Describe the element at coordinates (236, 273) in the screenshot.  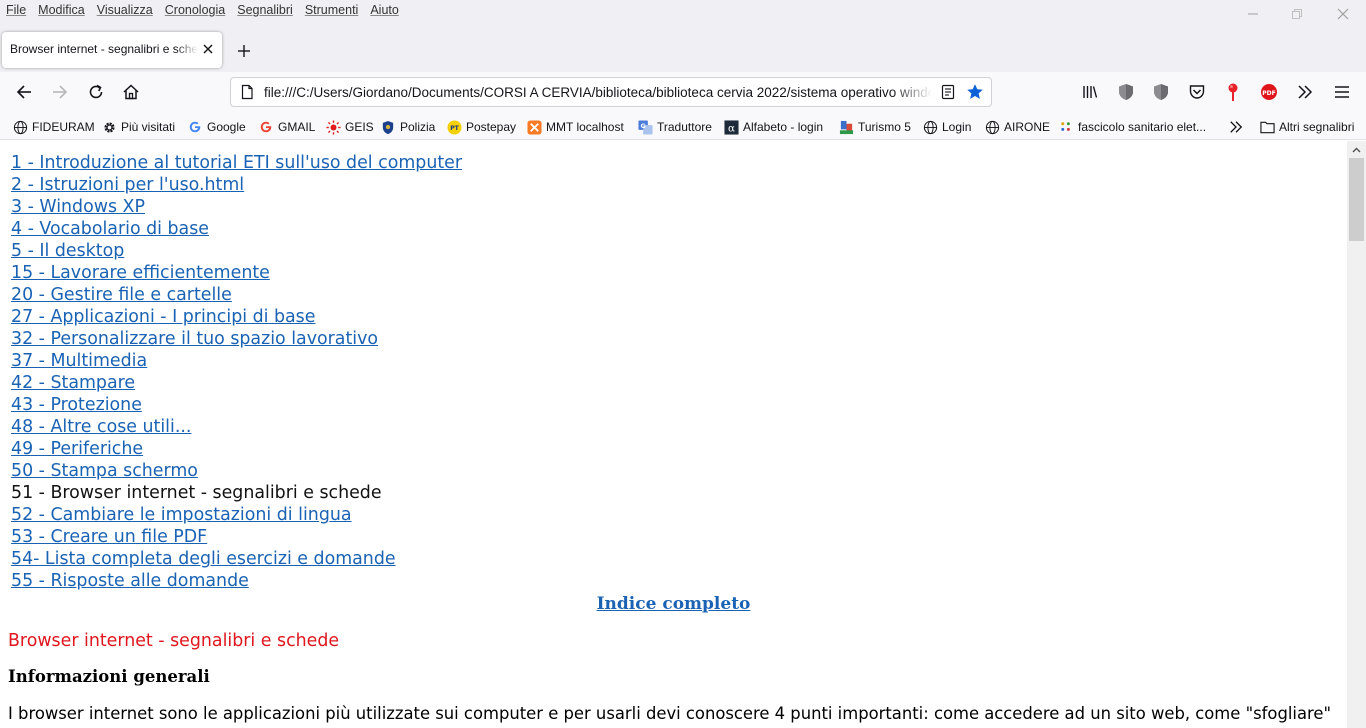
I see `toc-link: 15 - Lavorare efficientemente` at that location.